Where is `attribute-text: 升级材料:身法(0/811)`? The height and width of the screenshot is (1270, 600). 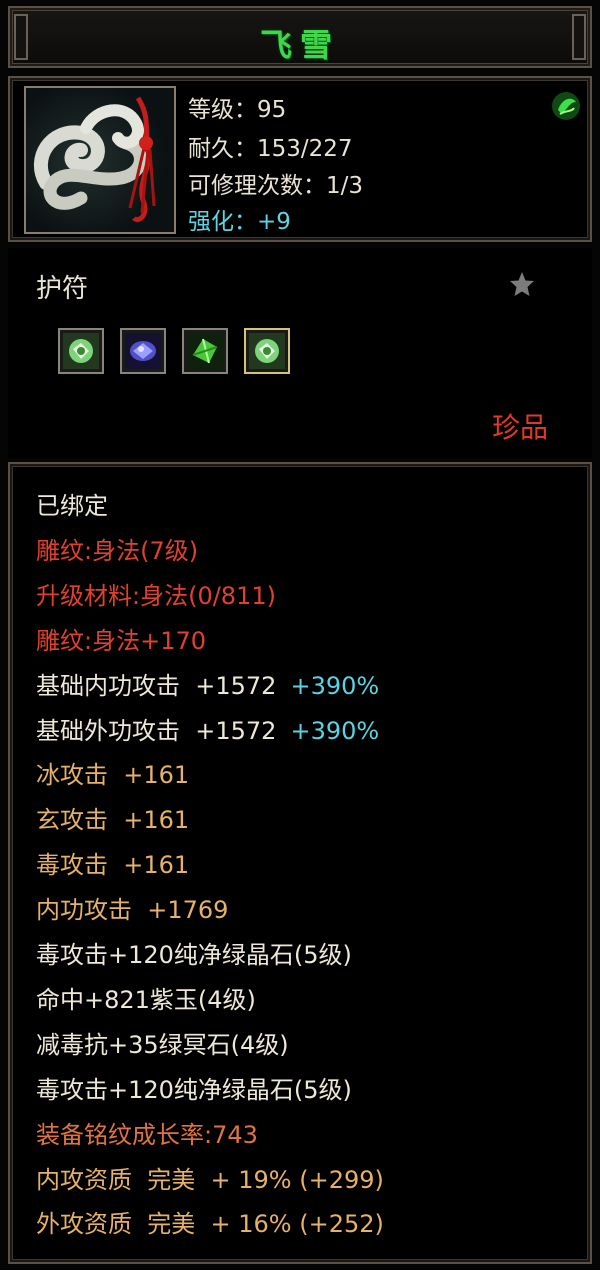
attribute-text: 升级材料:身法(0/811) is located at coordinates (156, 595).